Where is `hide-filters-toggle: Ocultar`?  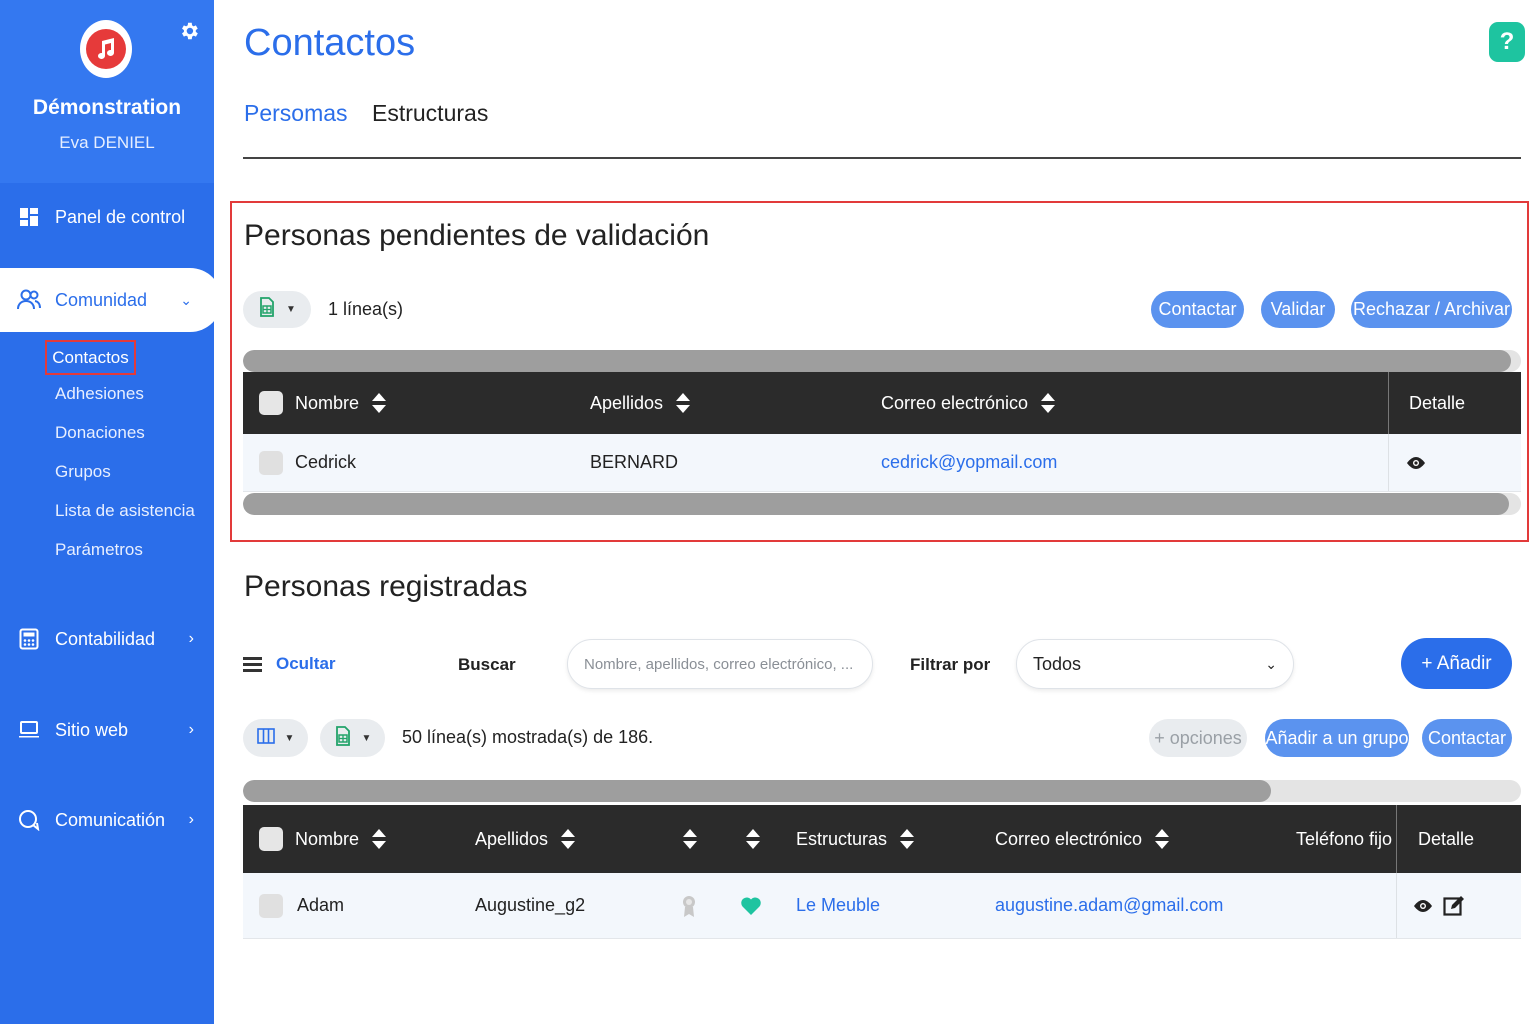 hide-filters-toggle: Ocultar is located at coordinates (289, 664).